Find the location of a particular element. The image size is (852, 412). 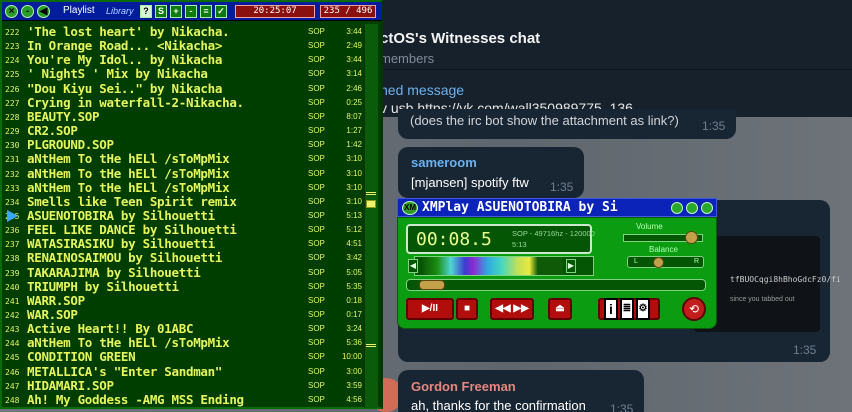

track-duration: 10:00 is located at coordinates (351, 357).